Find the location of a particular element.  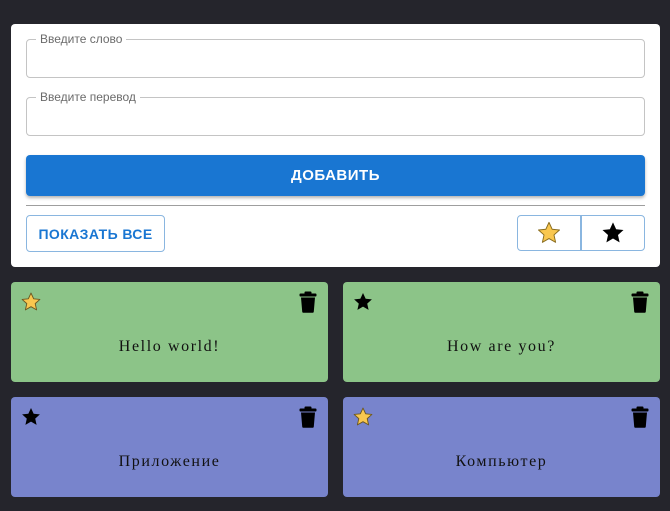

filter-favorites-button is located at coordinates (549, 233).